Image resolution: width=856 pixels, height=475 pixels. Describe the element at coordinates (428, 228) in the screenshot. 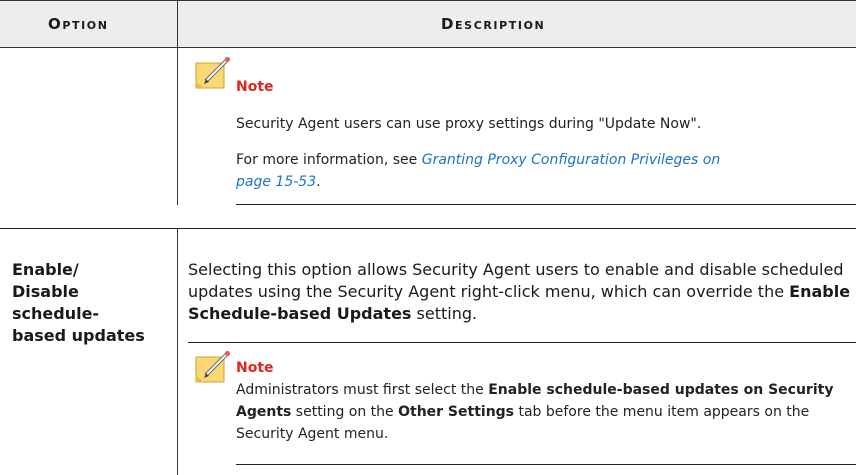

I see `row-divider` at that location.